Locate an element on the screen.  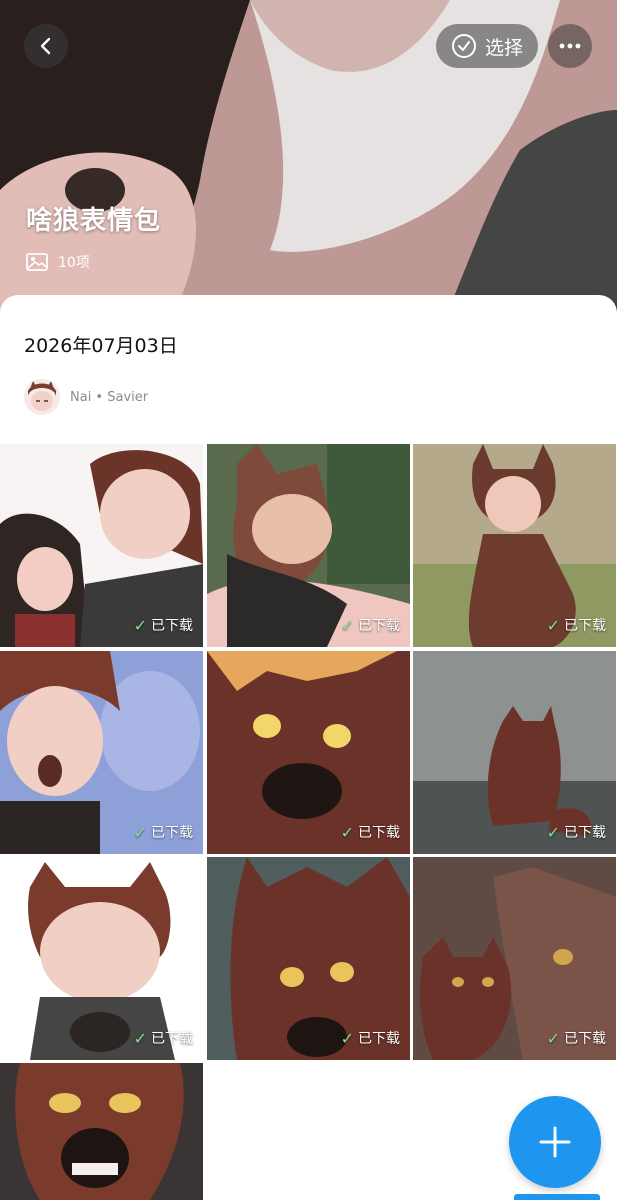
item-count-row: 10项 is located at coordinates (58, 262).